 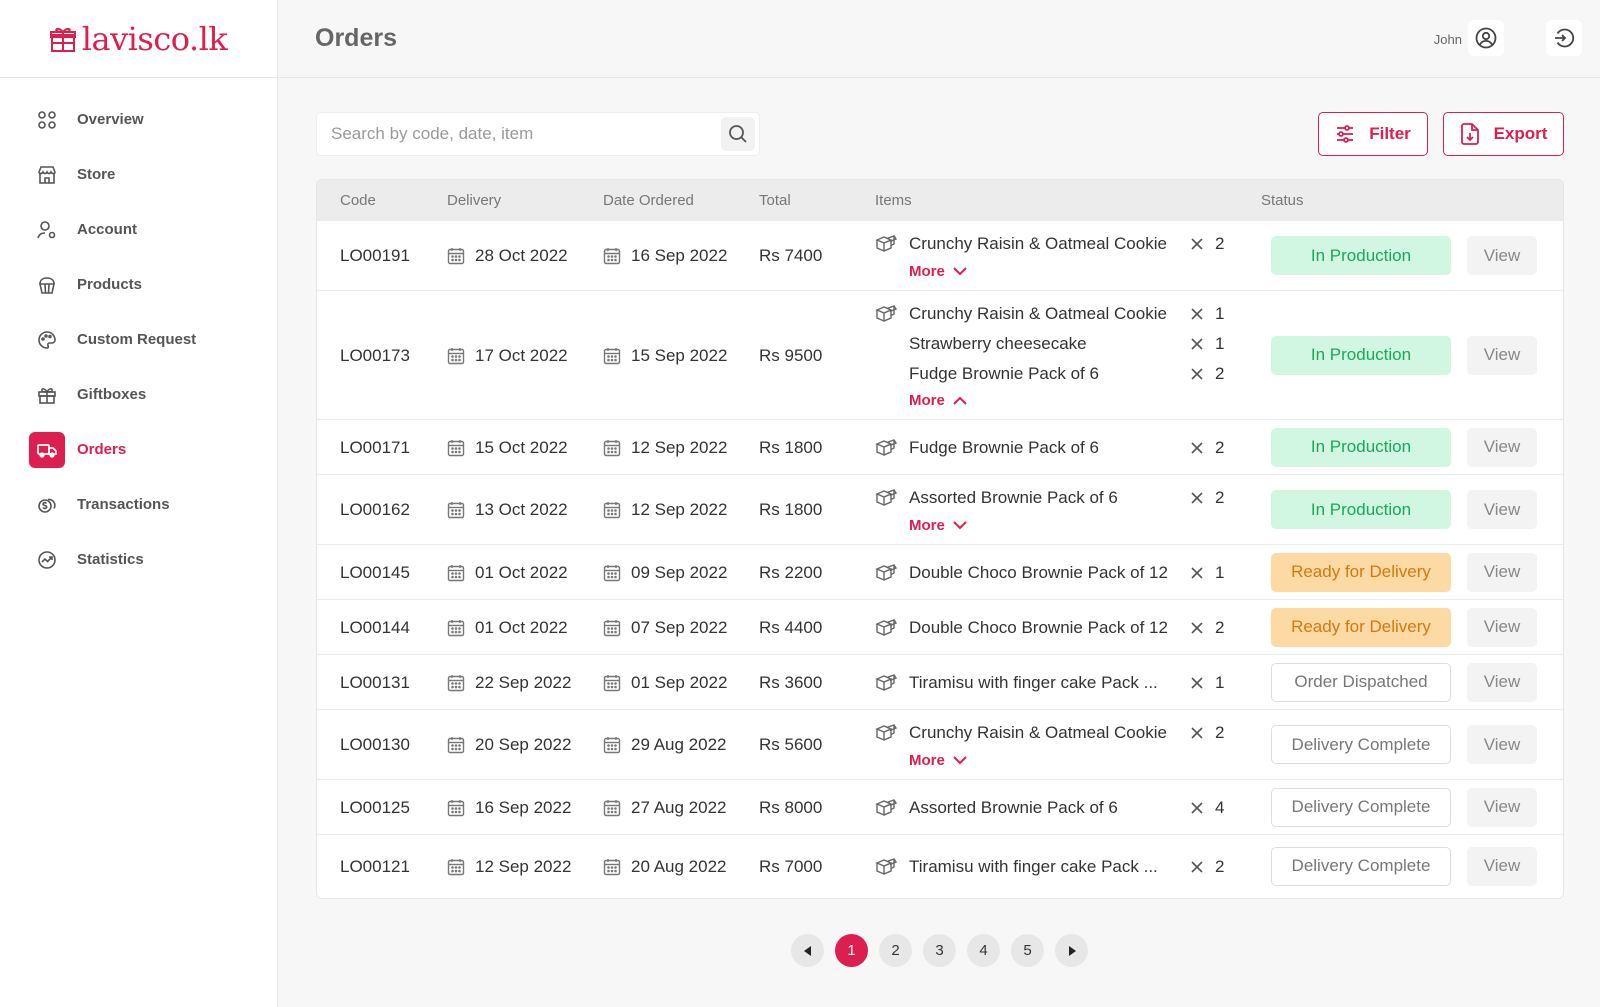 I want to click on delivery-date-value: 01 Oct 2022, so click(x=521, y=627).